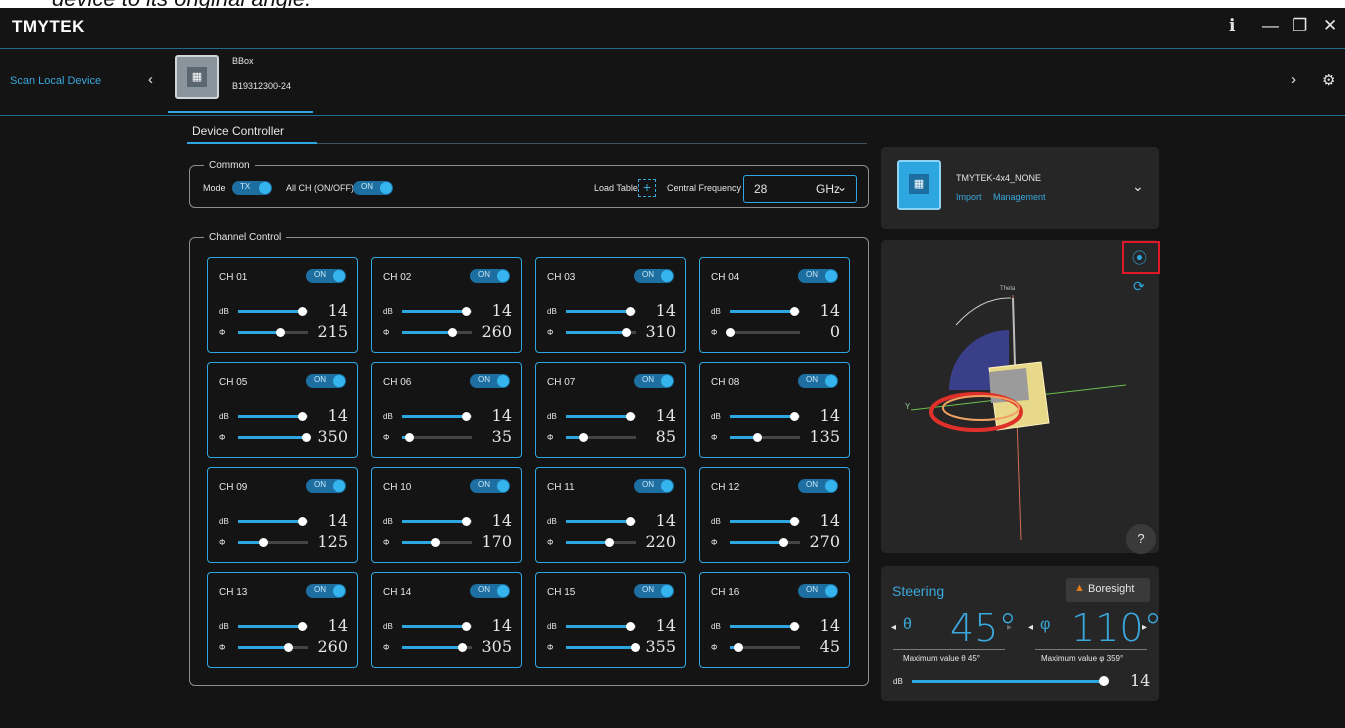 This screenshot has width=1345, height=728. Describe the element at coordinates (1293, 79) in the screenshot. I see `chevron-right-icon: ›` at that location.